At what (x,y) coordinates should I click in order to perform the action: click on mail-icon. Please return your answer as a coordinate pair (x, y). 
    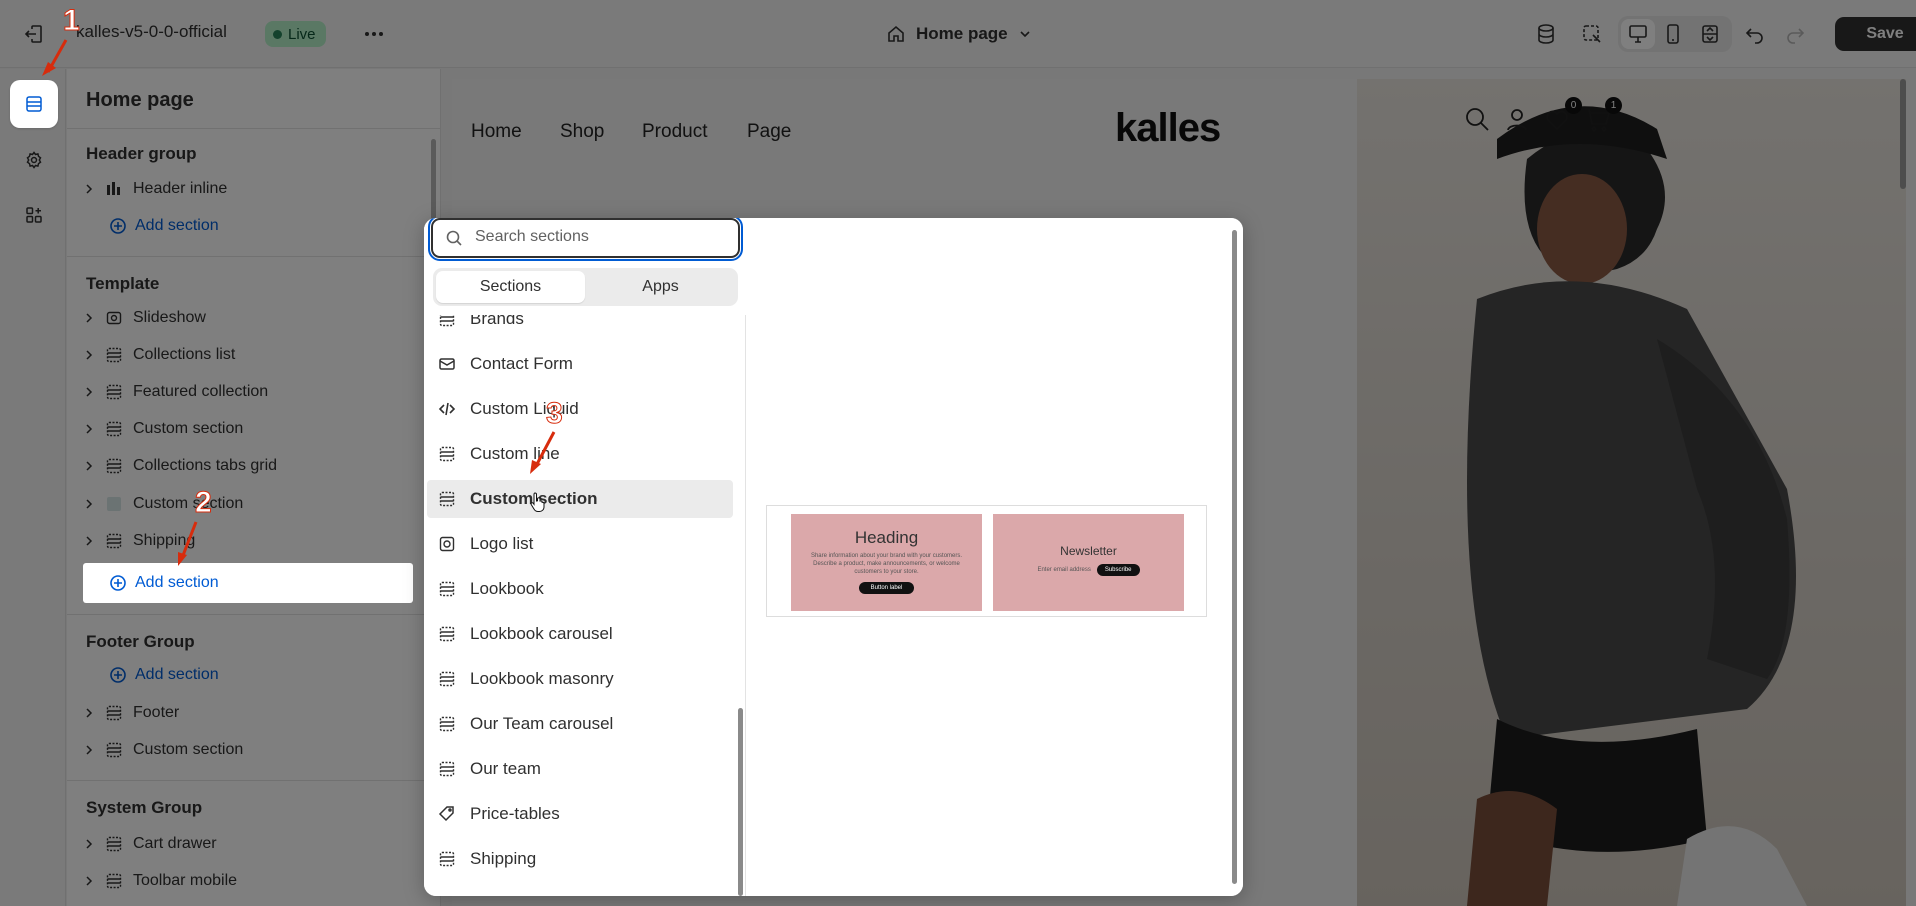
    Looking at the image, I should click on (447, 364).